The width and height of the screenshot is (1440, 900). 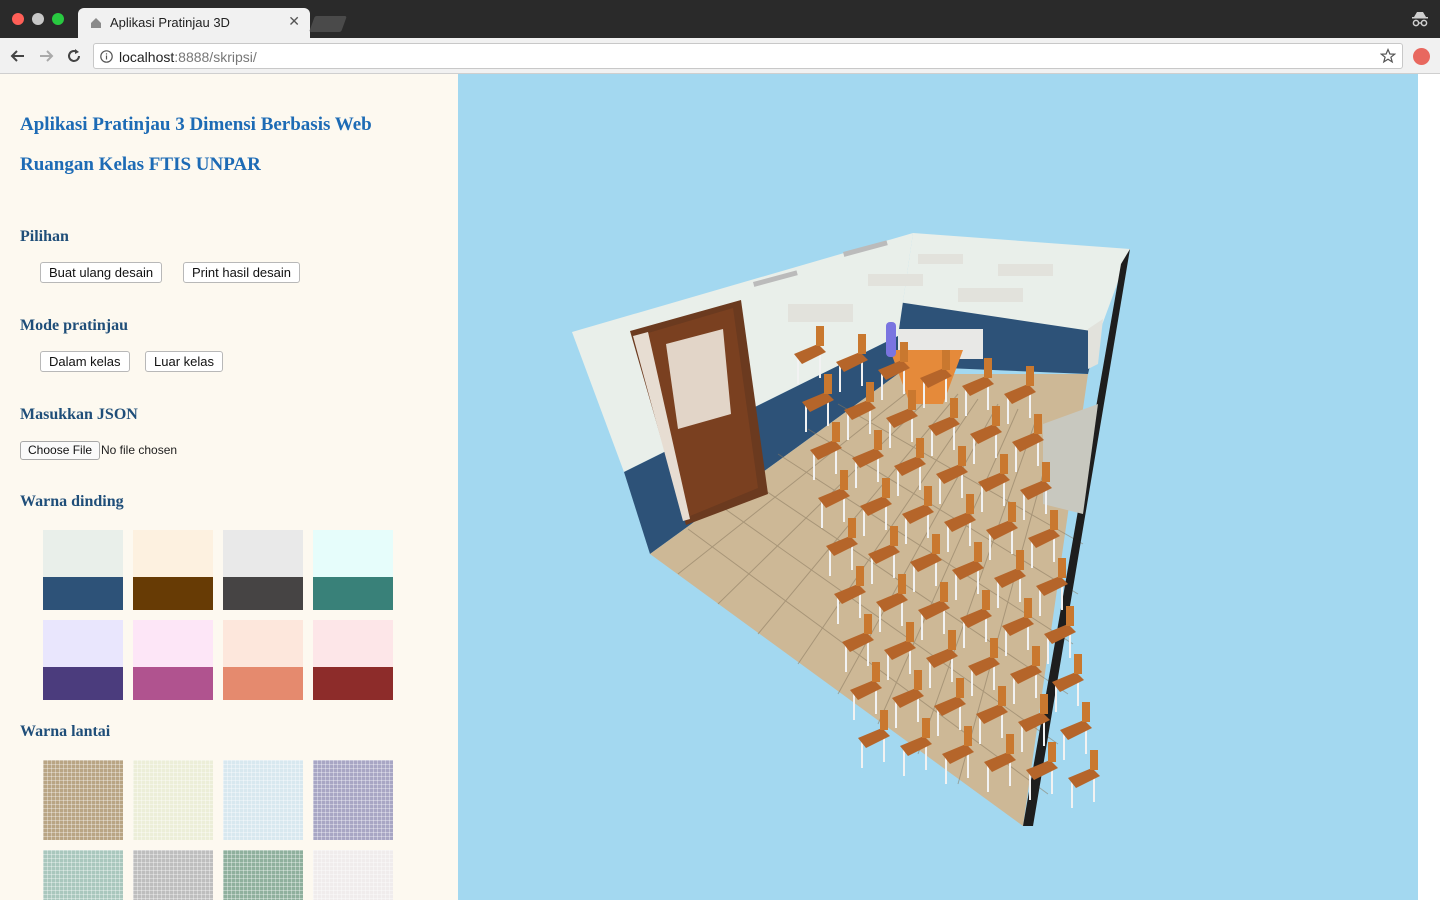 I want to click on browser-tab-active: Aplikasi Pratinjau 3D ✕, so click(x=194, y=23).